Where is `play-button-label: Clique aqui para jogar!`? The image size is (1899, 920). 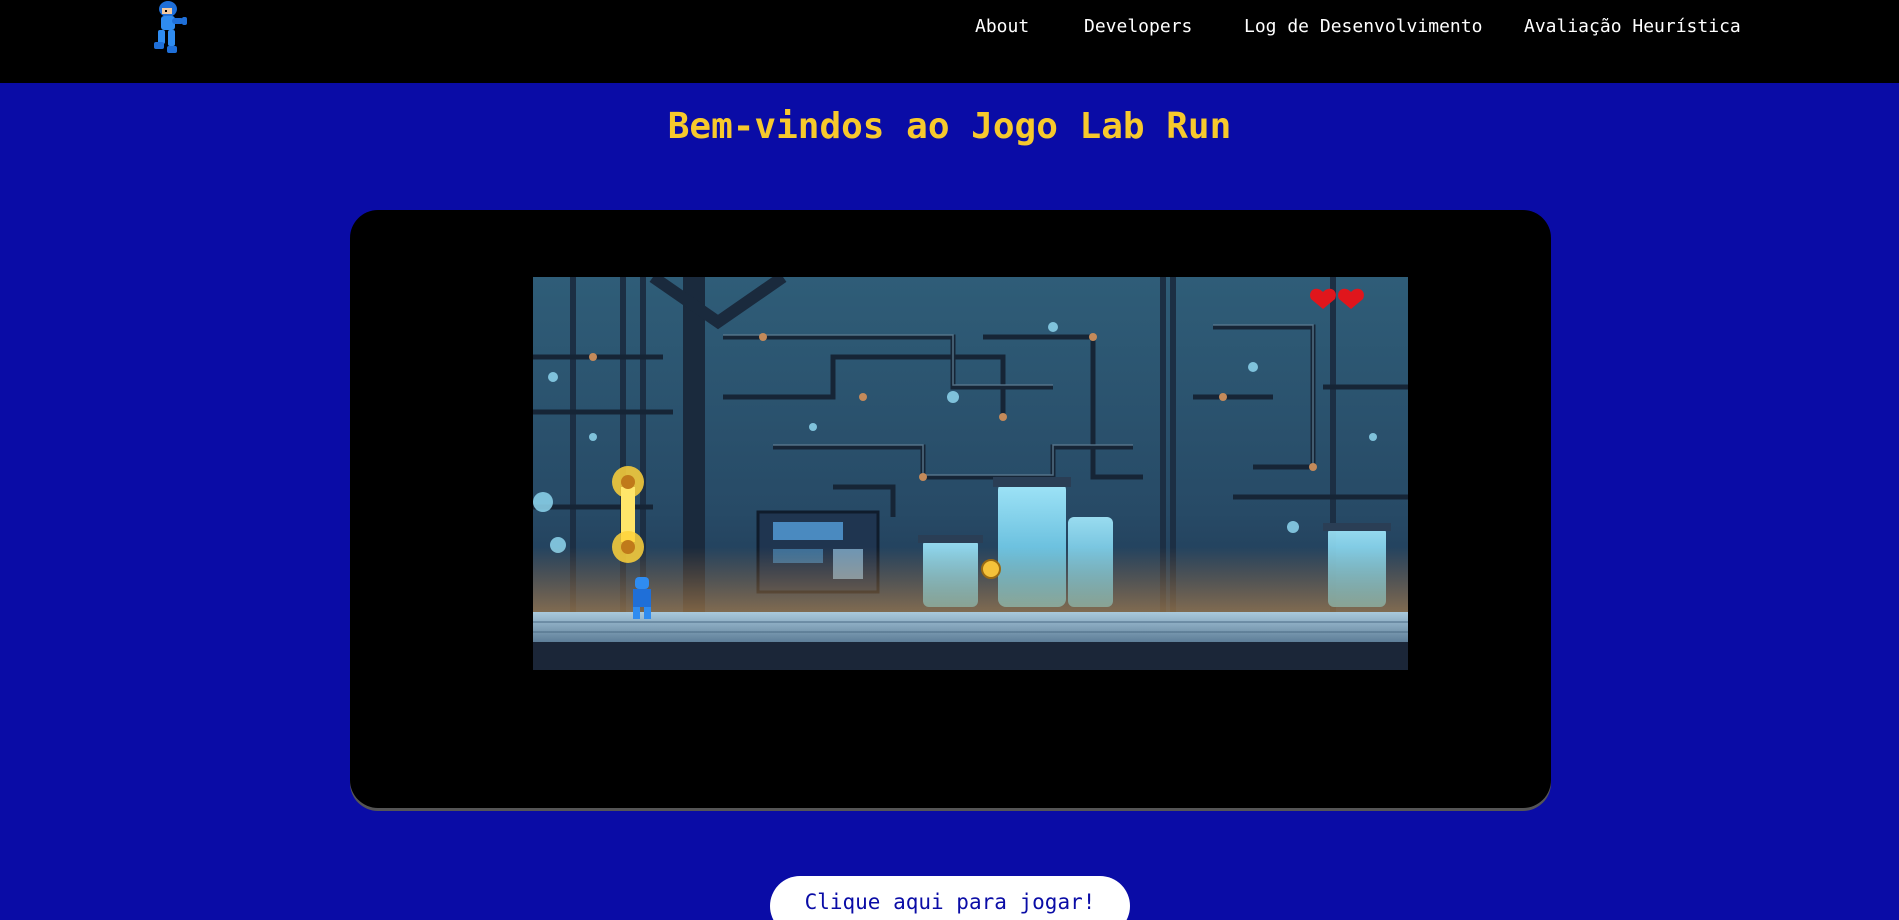
play-button-label: Clique aqui para jogar! is located at coordinates (950, 902).